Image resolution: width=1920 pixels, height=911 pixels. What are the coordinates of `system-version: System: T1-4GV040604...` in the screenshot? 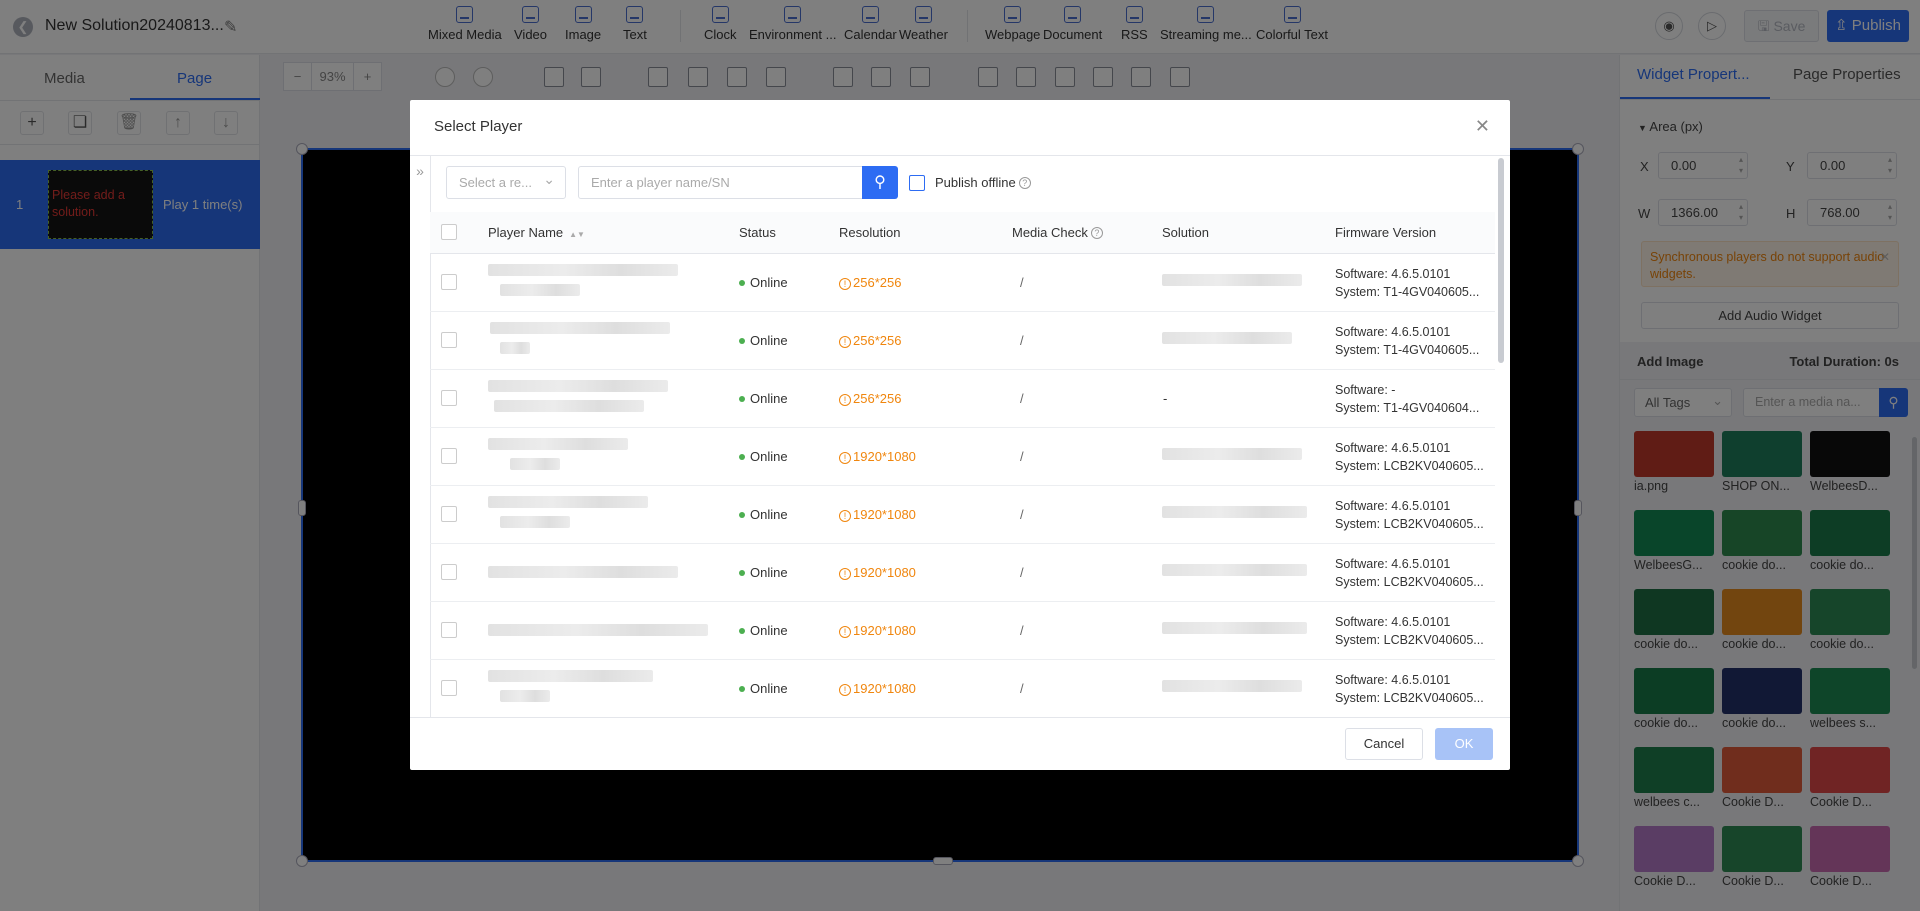 It's located at (1407, 408).